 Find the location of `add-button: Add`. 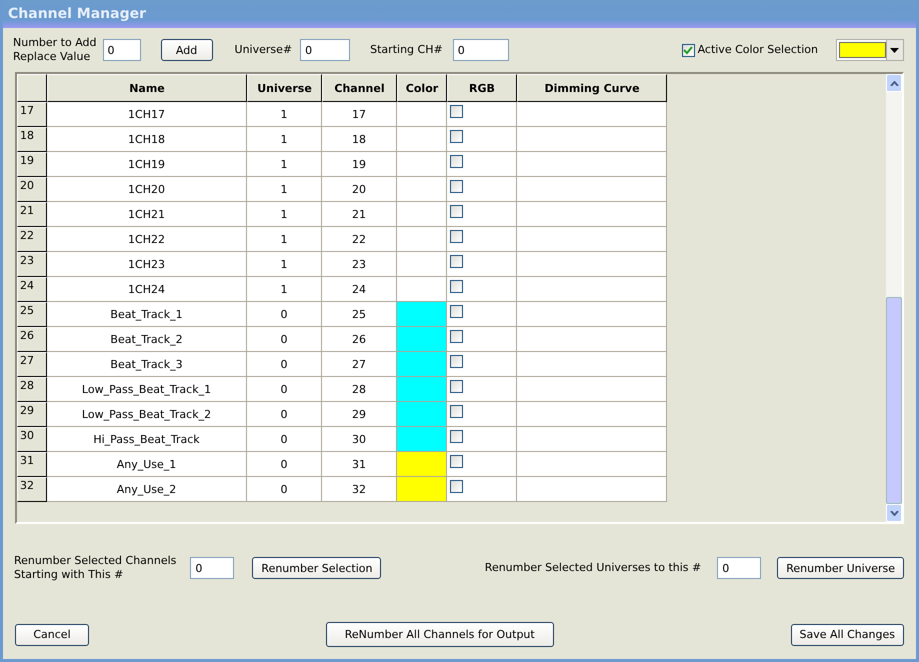

add-button: Add is located at coordinates (186, 50).